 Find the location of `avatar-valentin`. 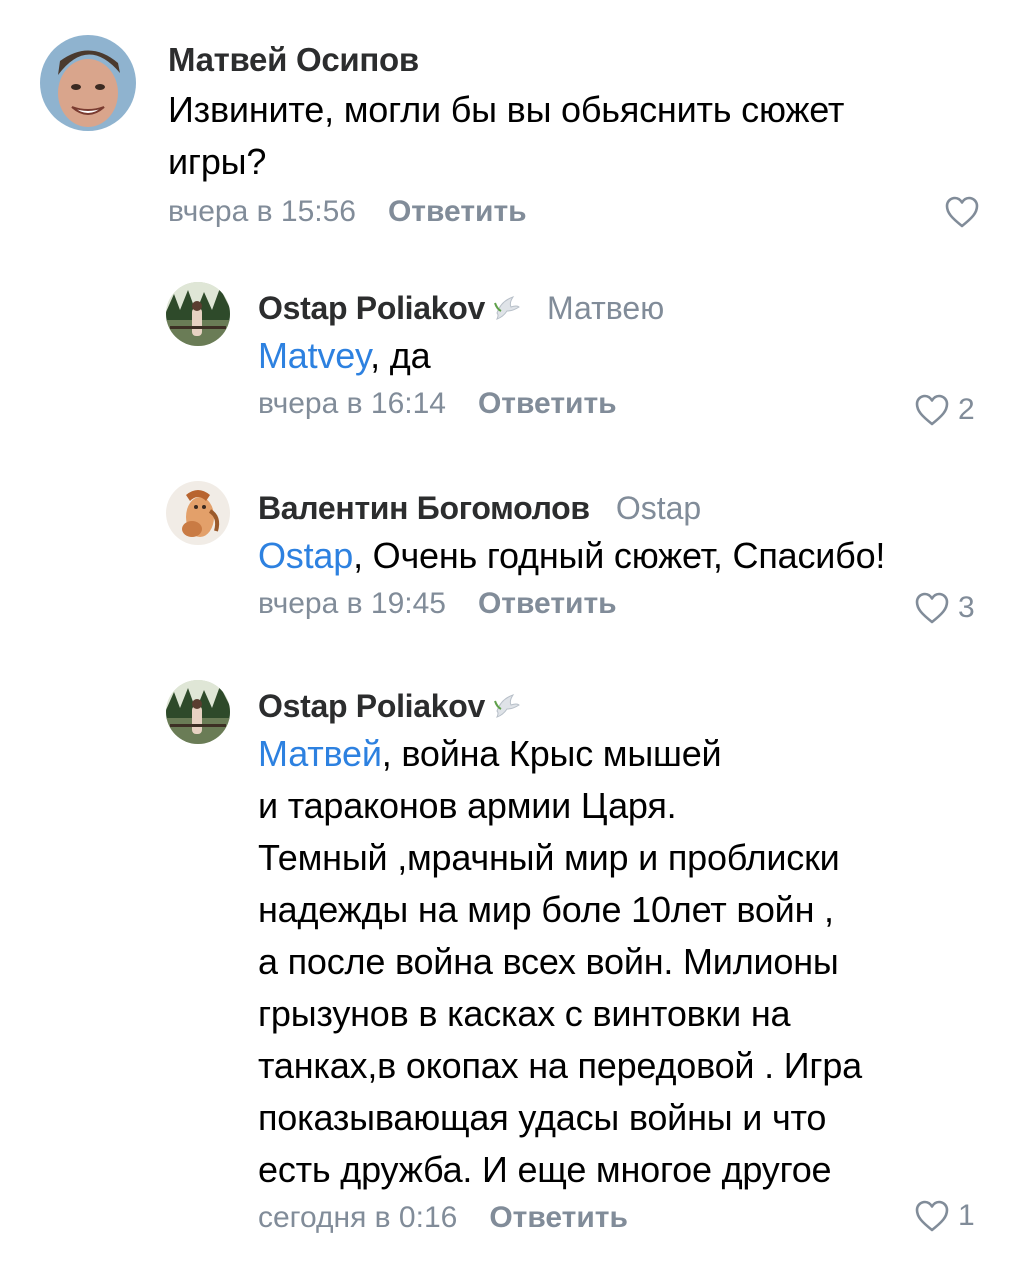

avatar-valentin is located at coordinates (198, 513).